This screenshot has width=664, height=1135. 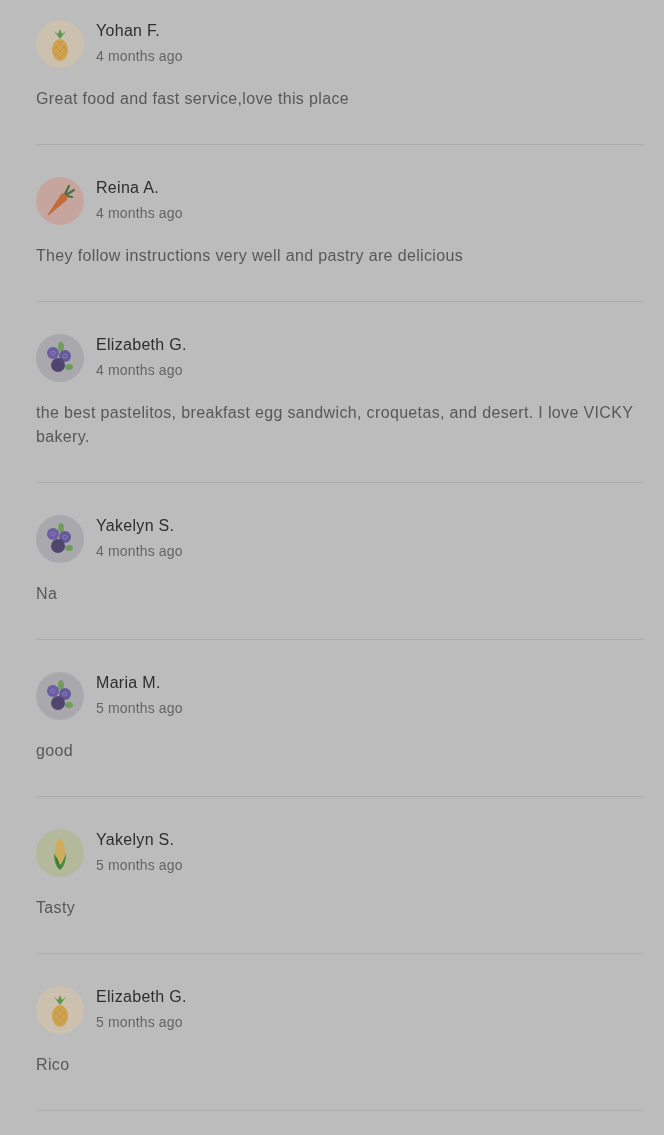 I want to click on corn-icon, so click(x=60, y=853).